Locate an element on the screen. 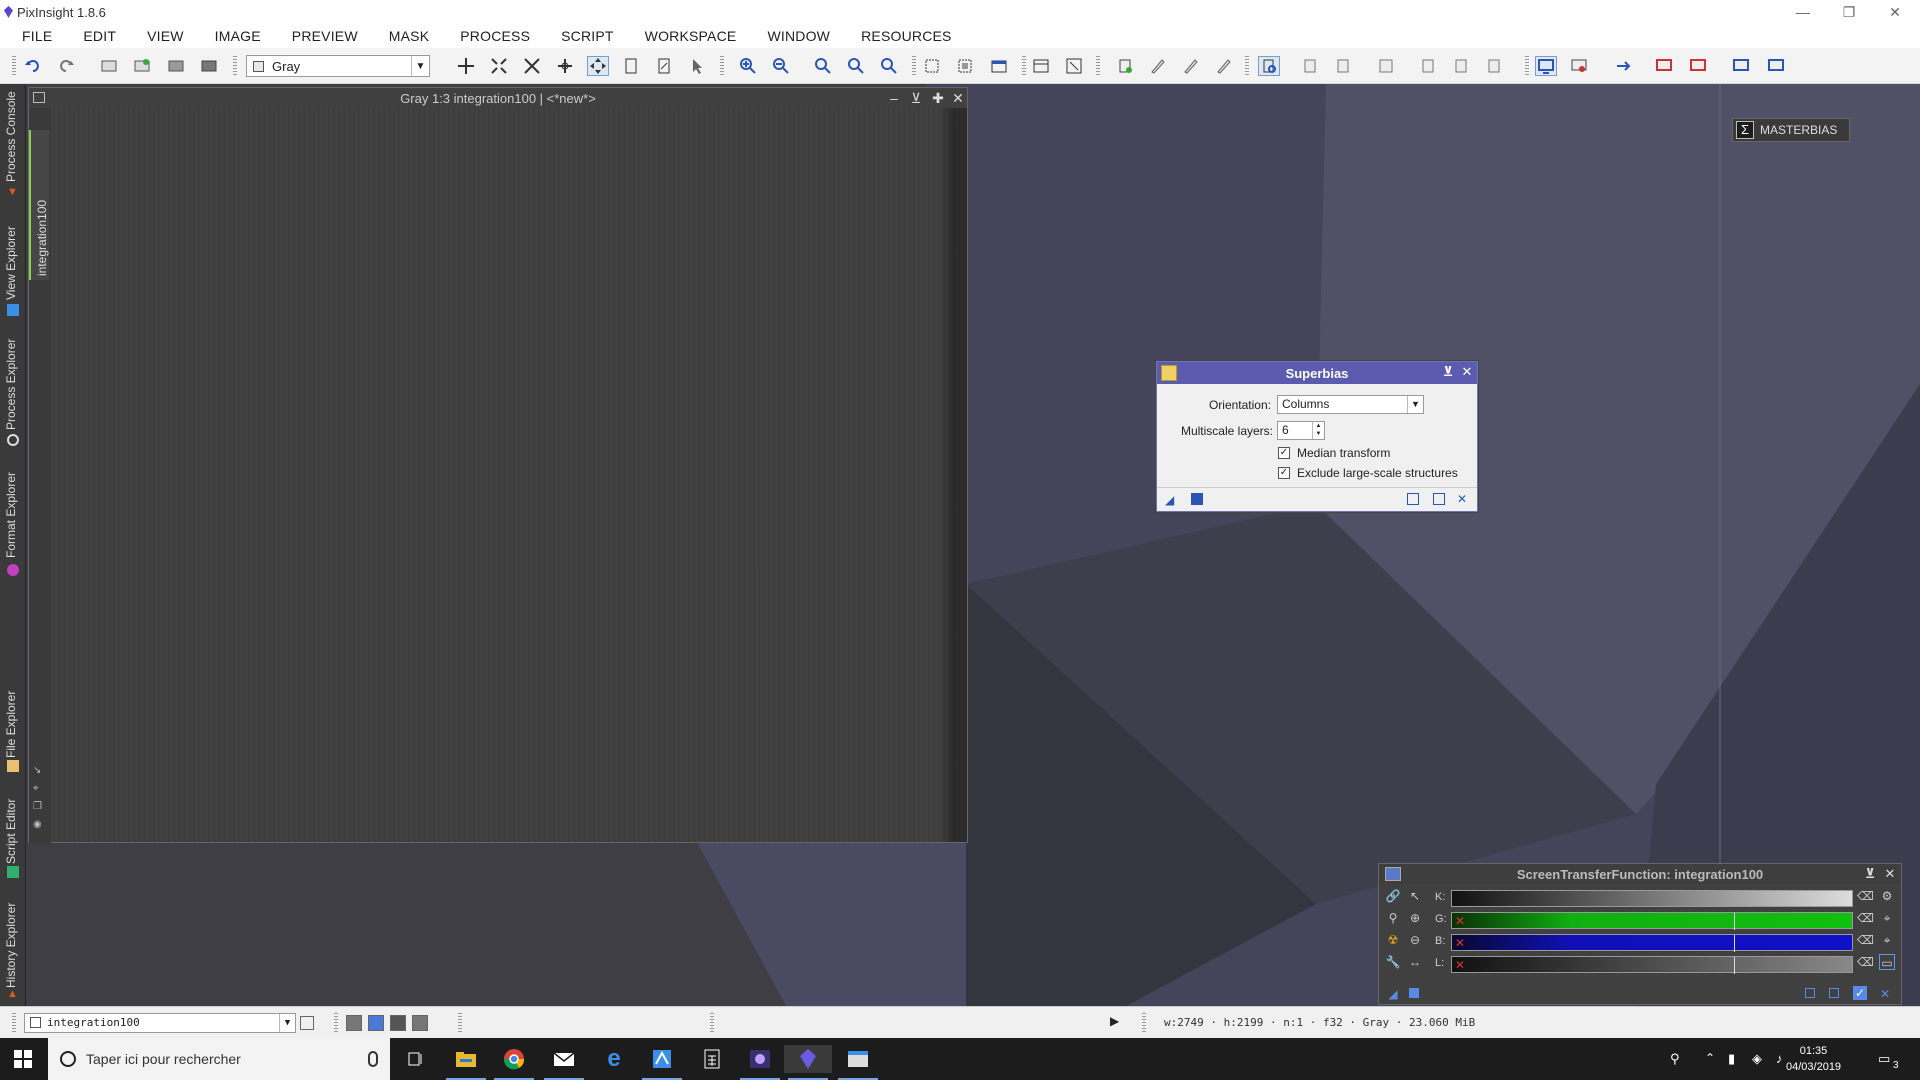  masterbias-process-icon: Σ MASTERBIAS is located at coordinates (1791, 130).